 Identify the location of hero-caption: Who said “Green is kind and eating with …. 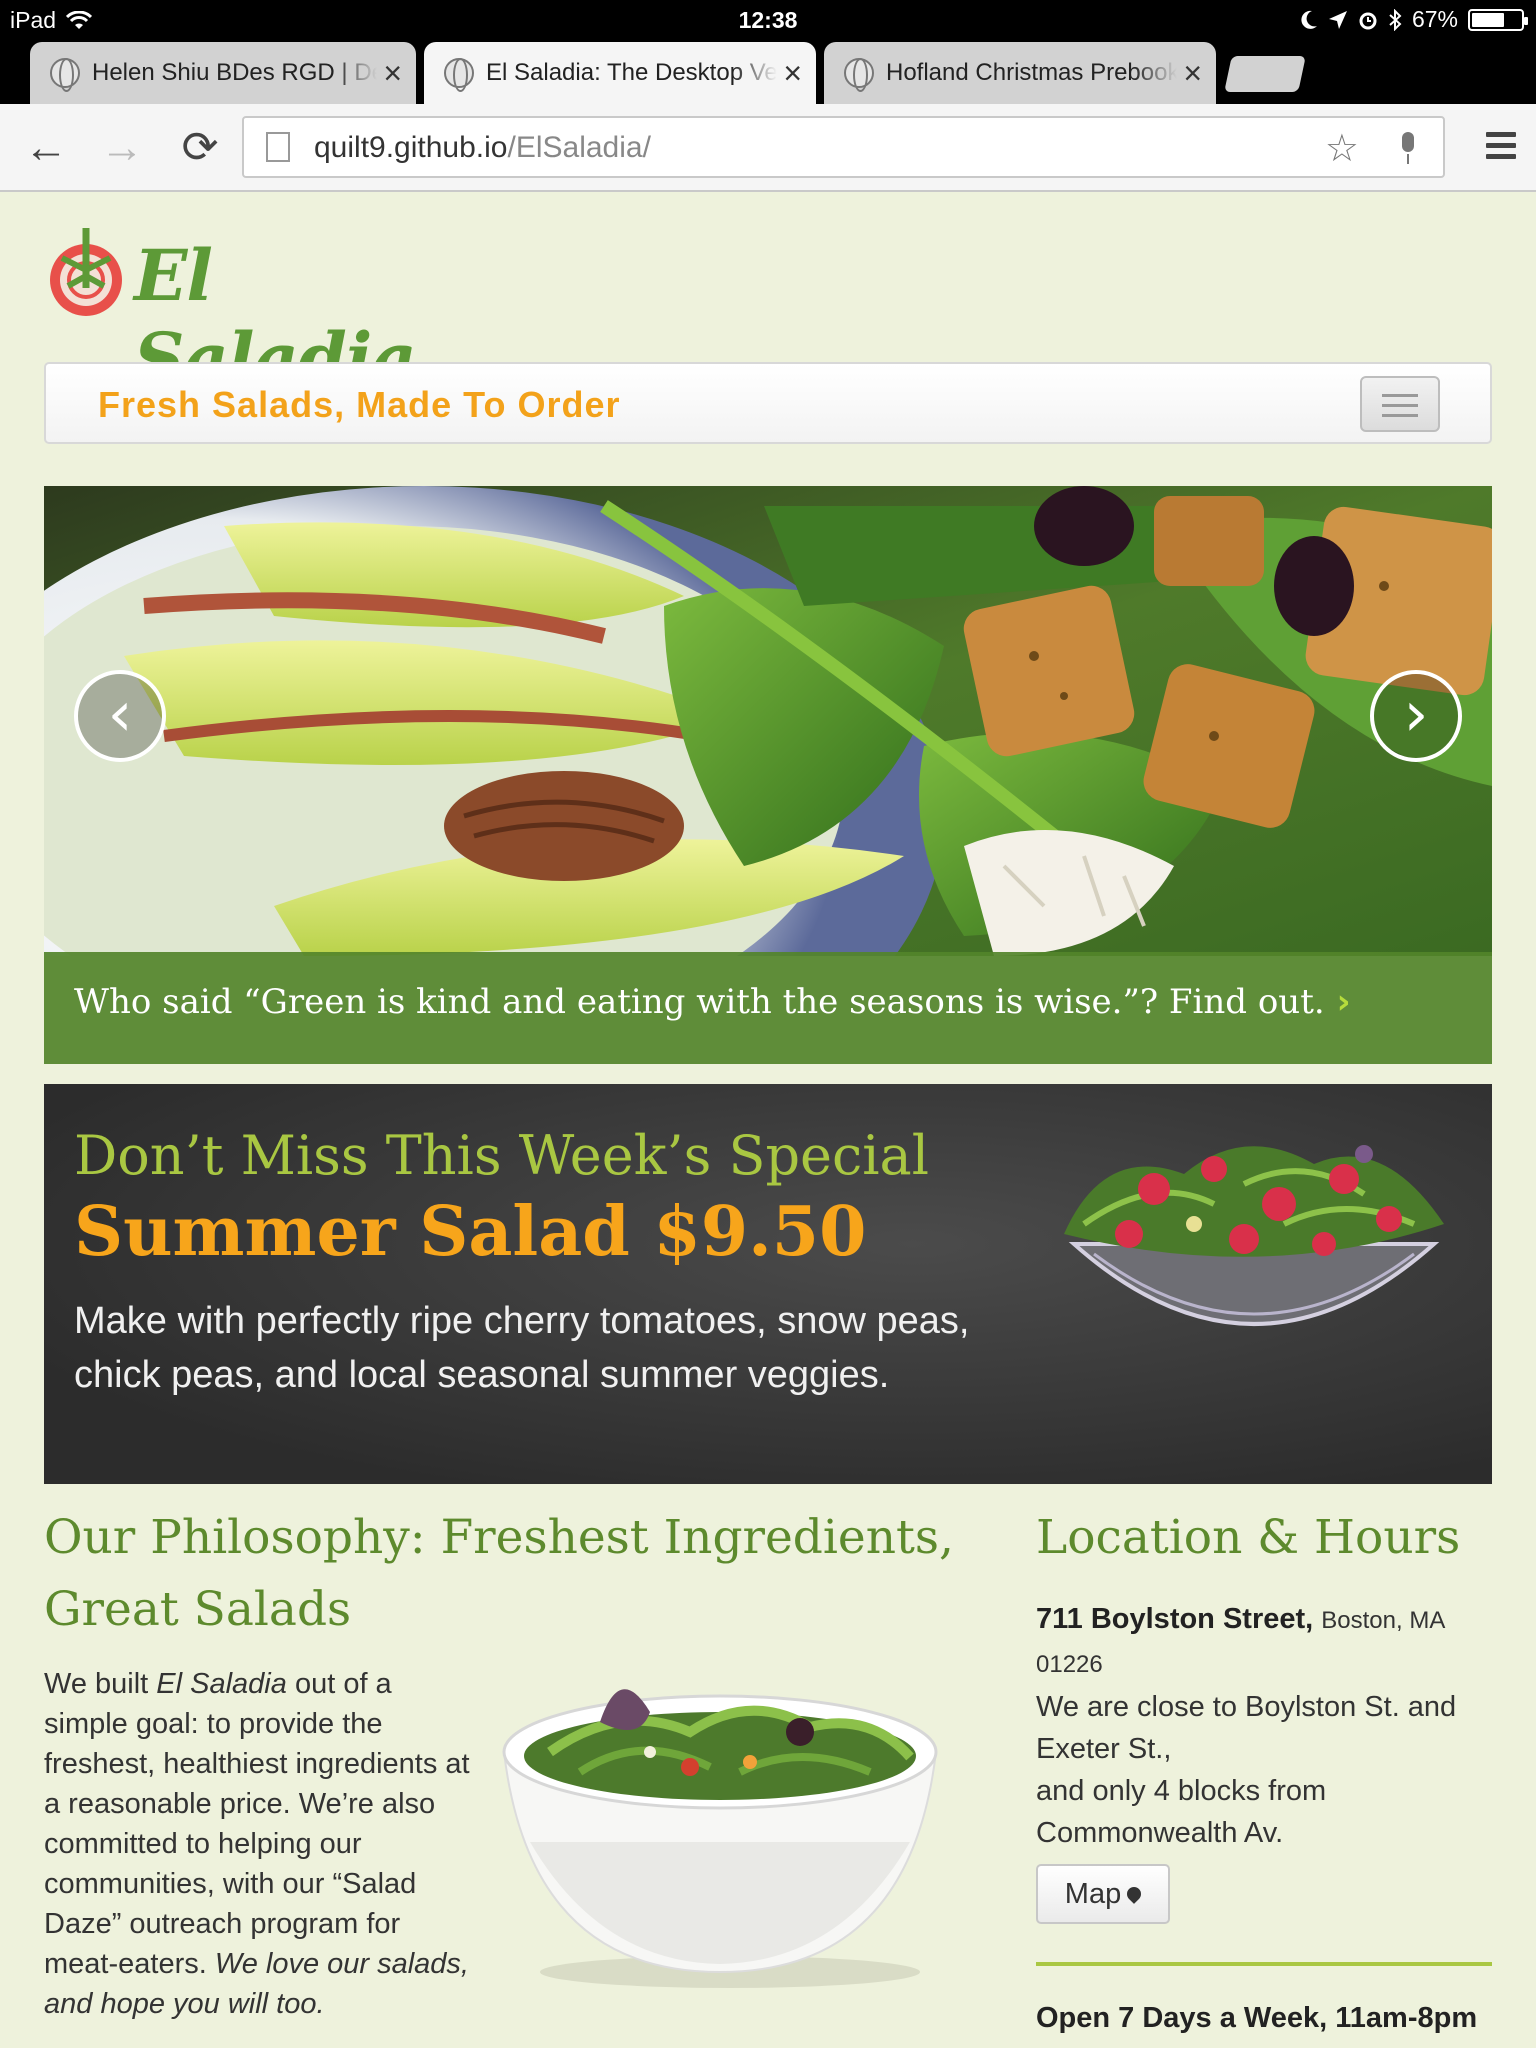
(712, 1002).